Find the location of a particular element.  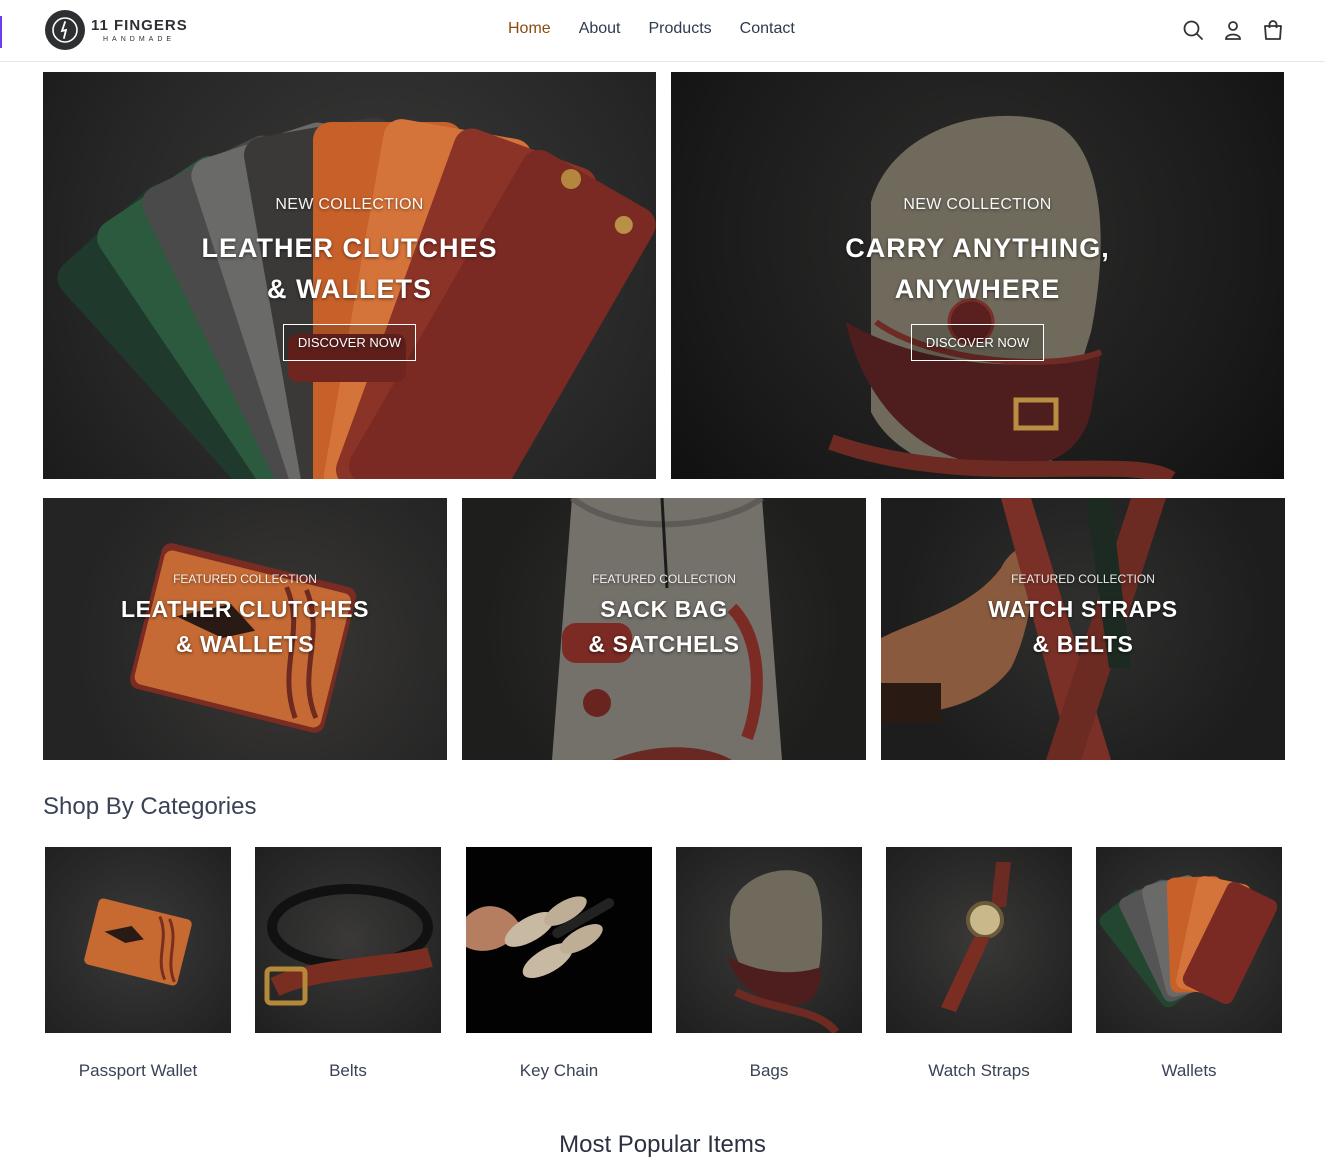

hero-title: CARRY ANYTHING, ANYWHERE is located at coordinates (977, 269).